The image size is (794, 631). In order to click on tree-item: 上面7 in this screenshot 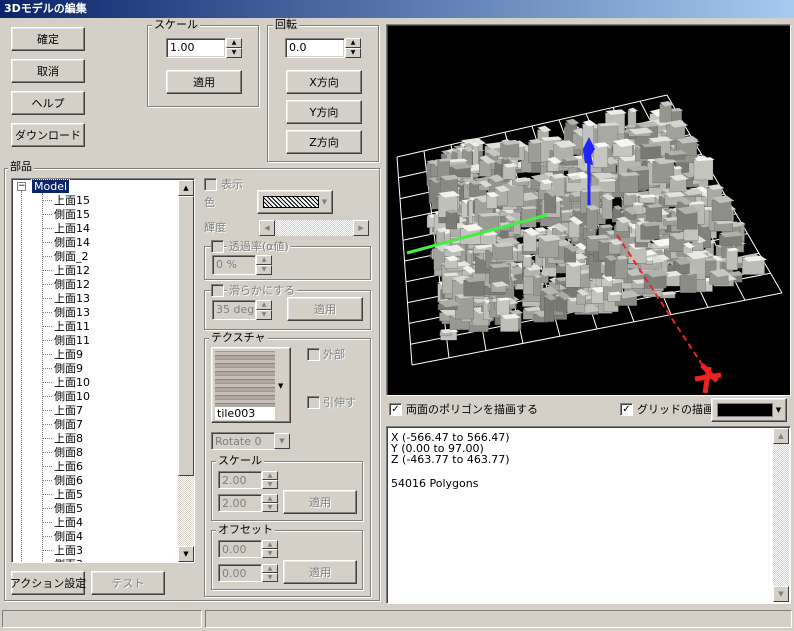, I will do `click(68, 410)`.